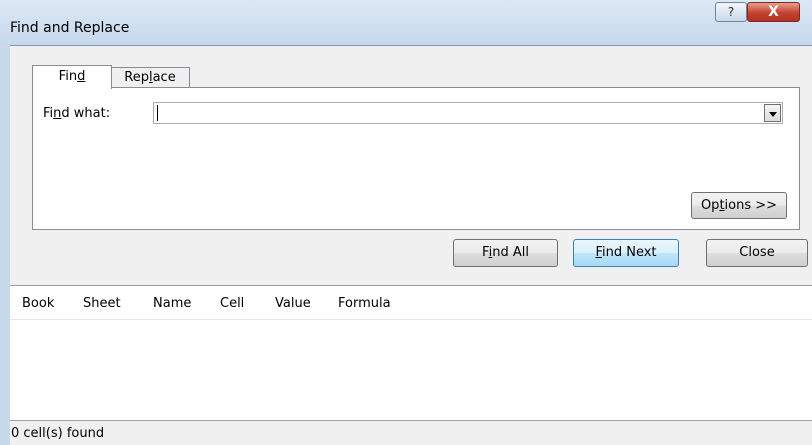  What do you see at coordinates (364, 303) in the screenshot?
I see `column-header-formula: Formula` at bounding box center [364, 303].